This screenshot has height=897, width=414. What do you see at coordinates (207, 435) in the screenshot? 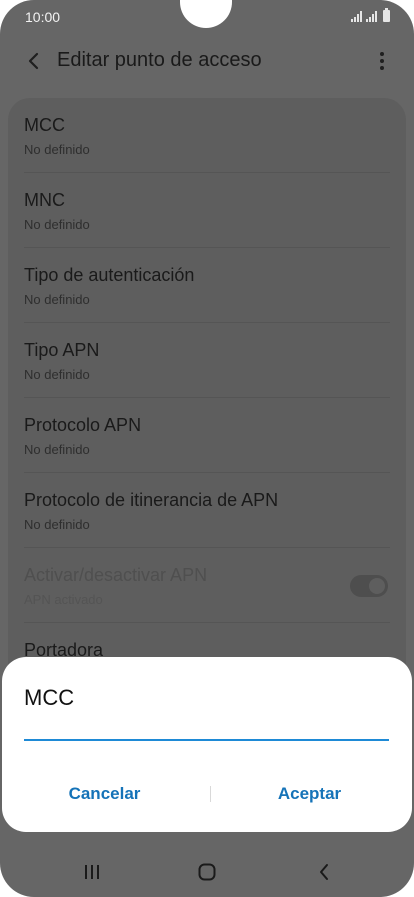
I see `setting-apn-protocol: Protocolo APN No definido` at bounding box center [207, 435].